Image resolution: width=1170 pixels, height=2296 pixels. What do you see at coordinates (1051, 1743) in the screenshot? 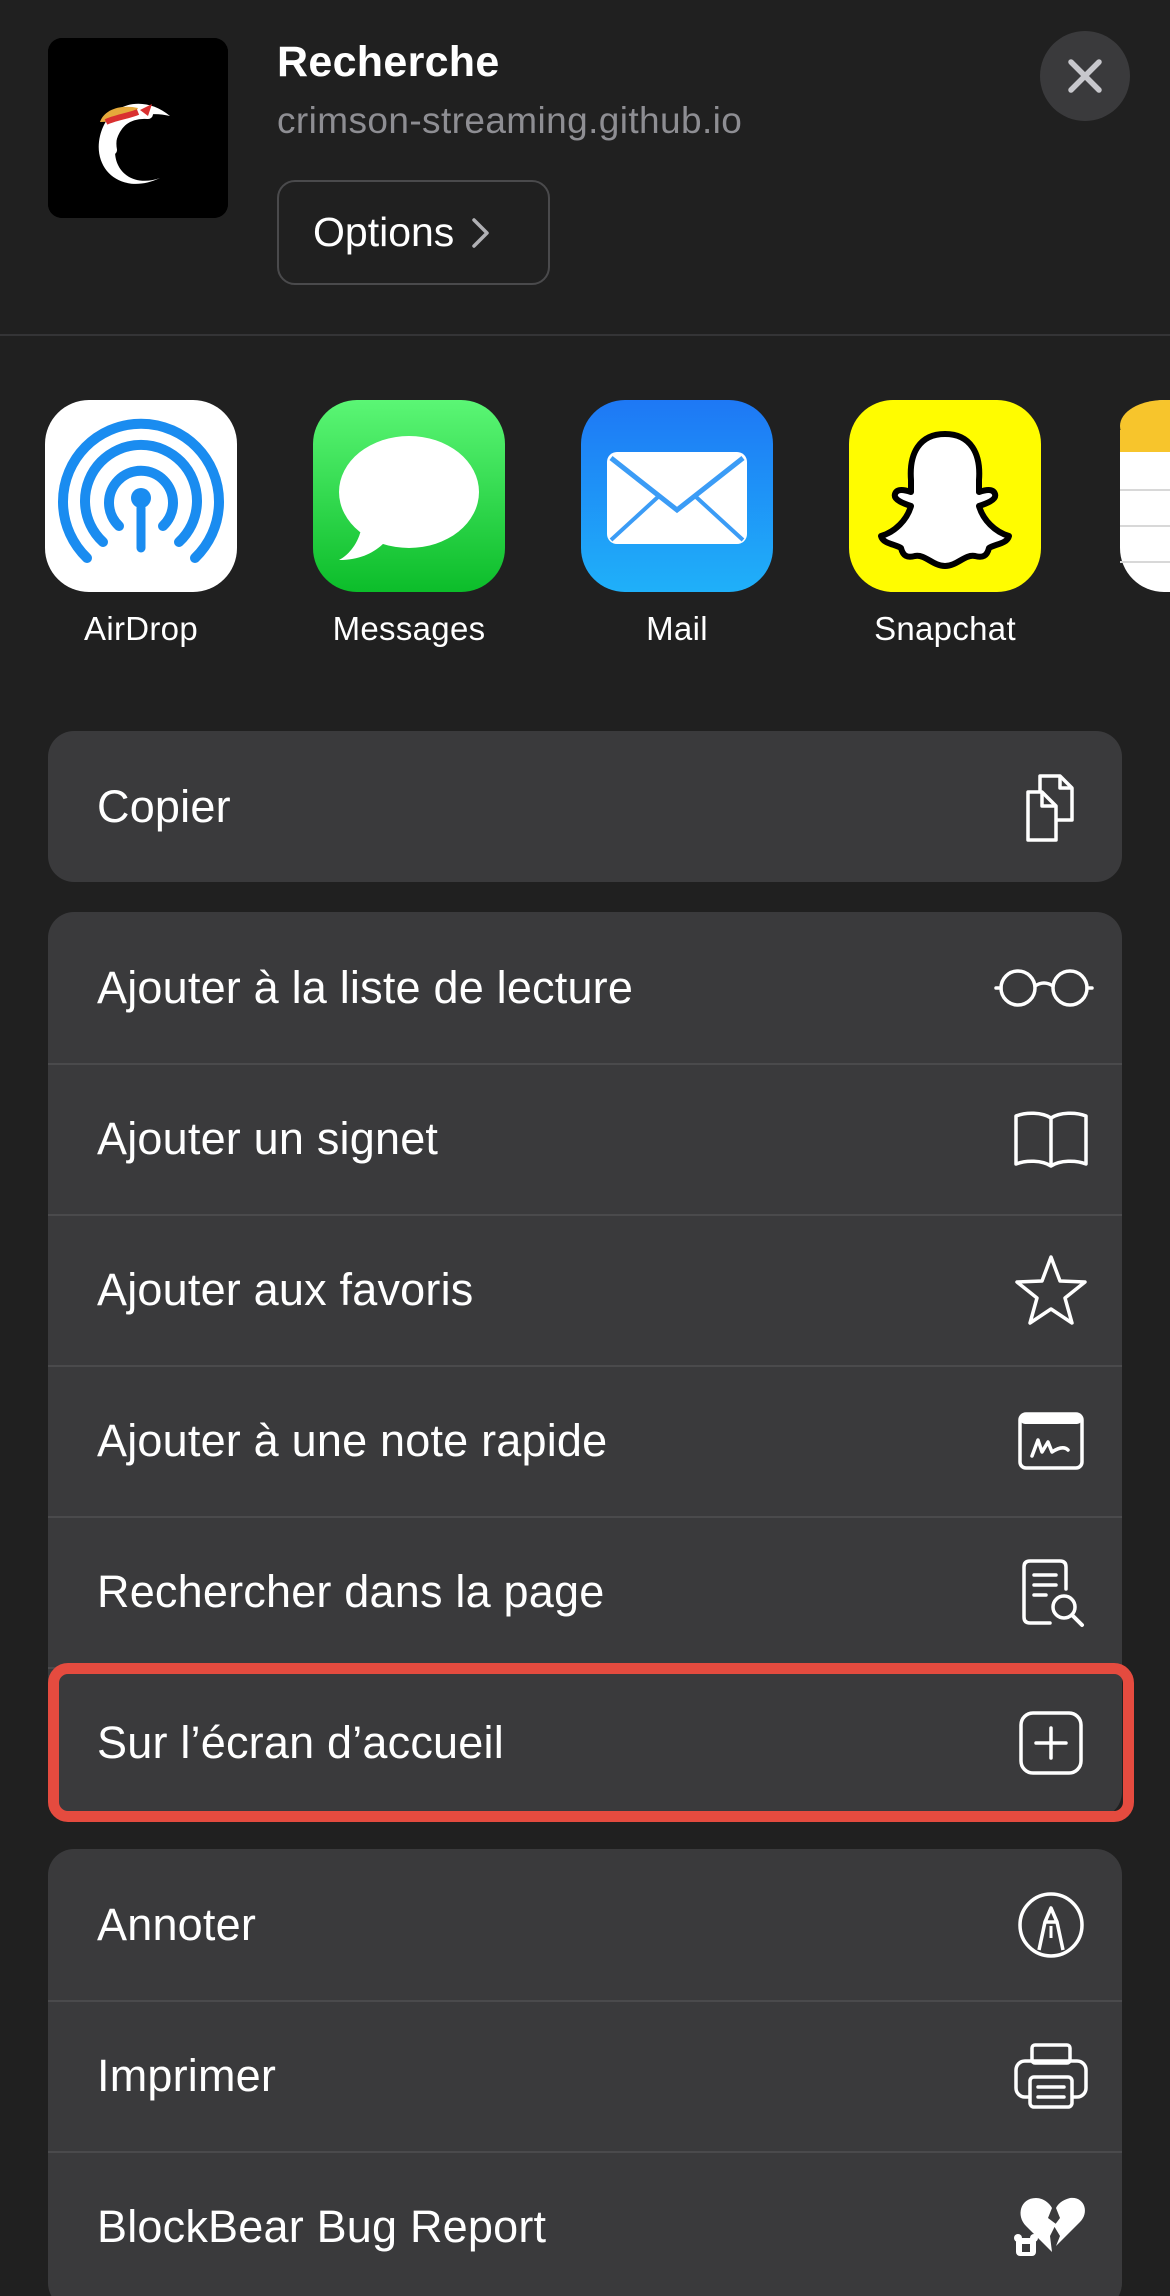
I see `add-square-icon` at bounding box center [1051, 1743].